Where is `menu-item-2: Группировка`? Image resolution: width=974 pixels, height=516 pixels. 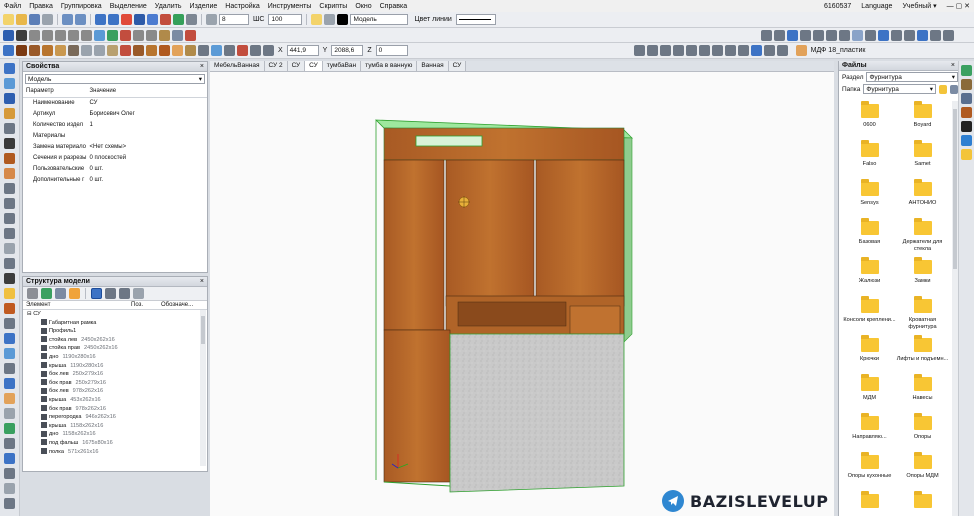
menu-item-2: Группировка is located at coordinates (81, 6).